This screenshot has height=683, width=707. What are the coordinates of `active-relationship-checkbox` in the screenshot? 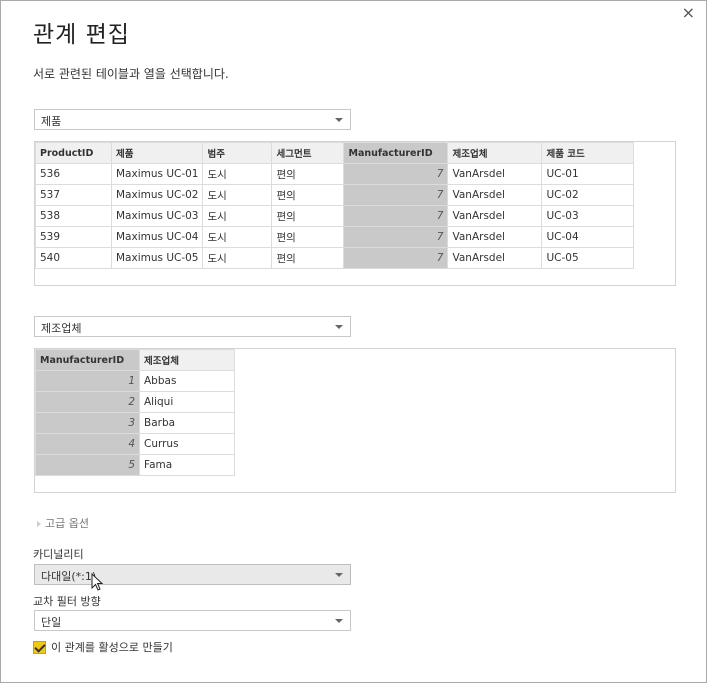 It's located at (39, 647).